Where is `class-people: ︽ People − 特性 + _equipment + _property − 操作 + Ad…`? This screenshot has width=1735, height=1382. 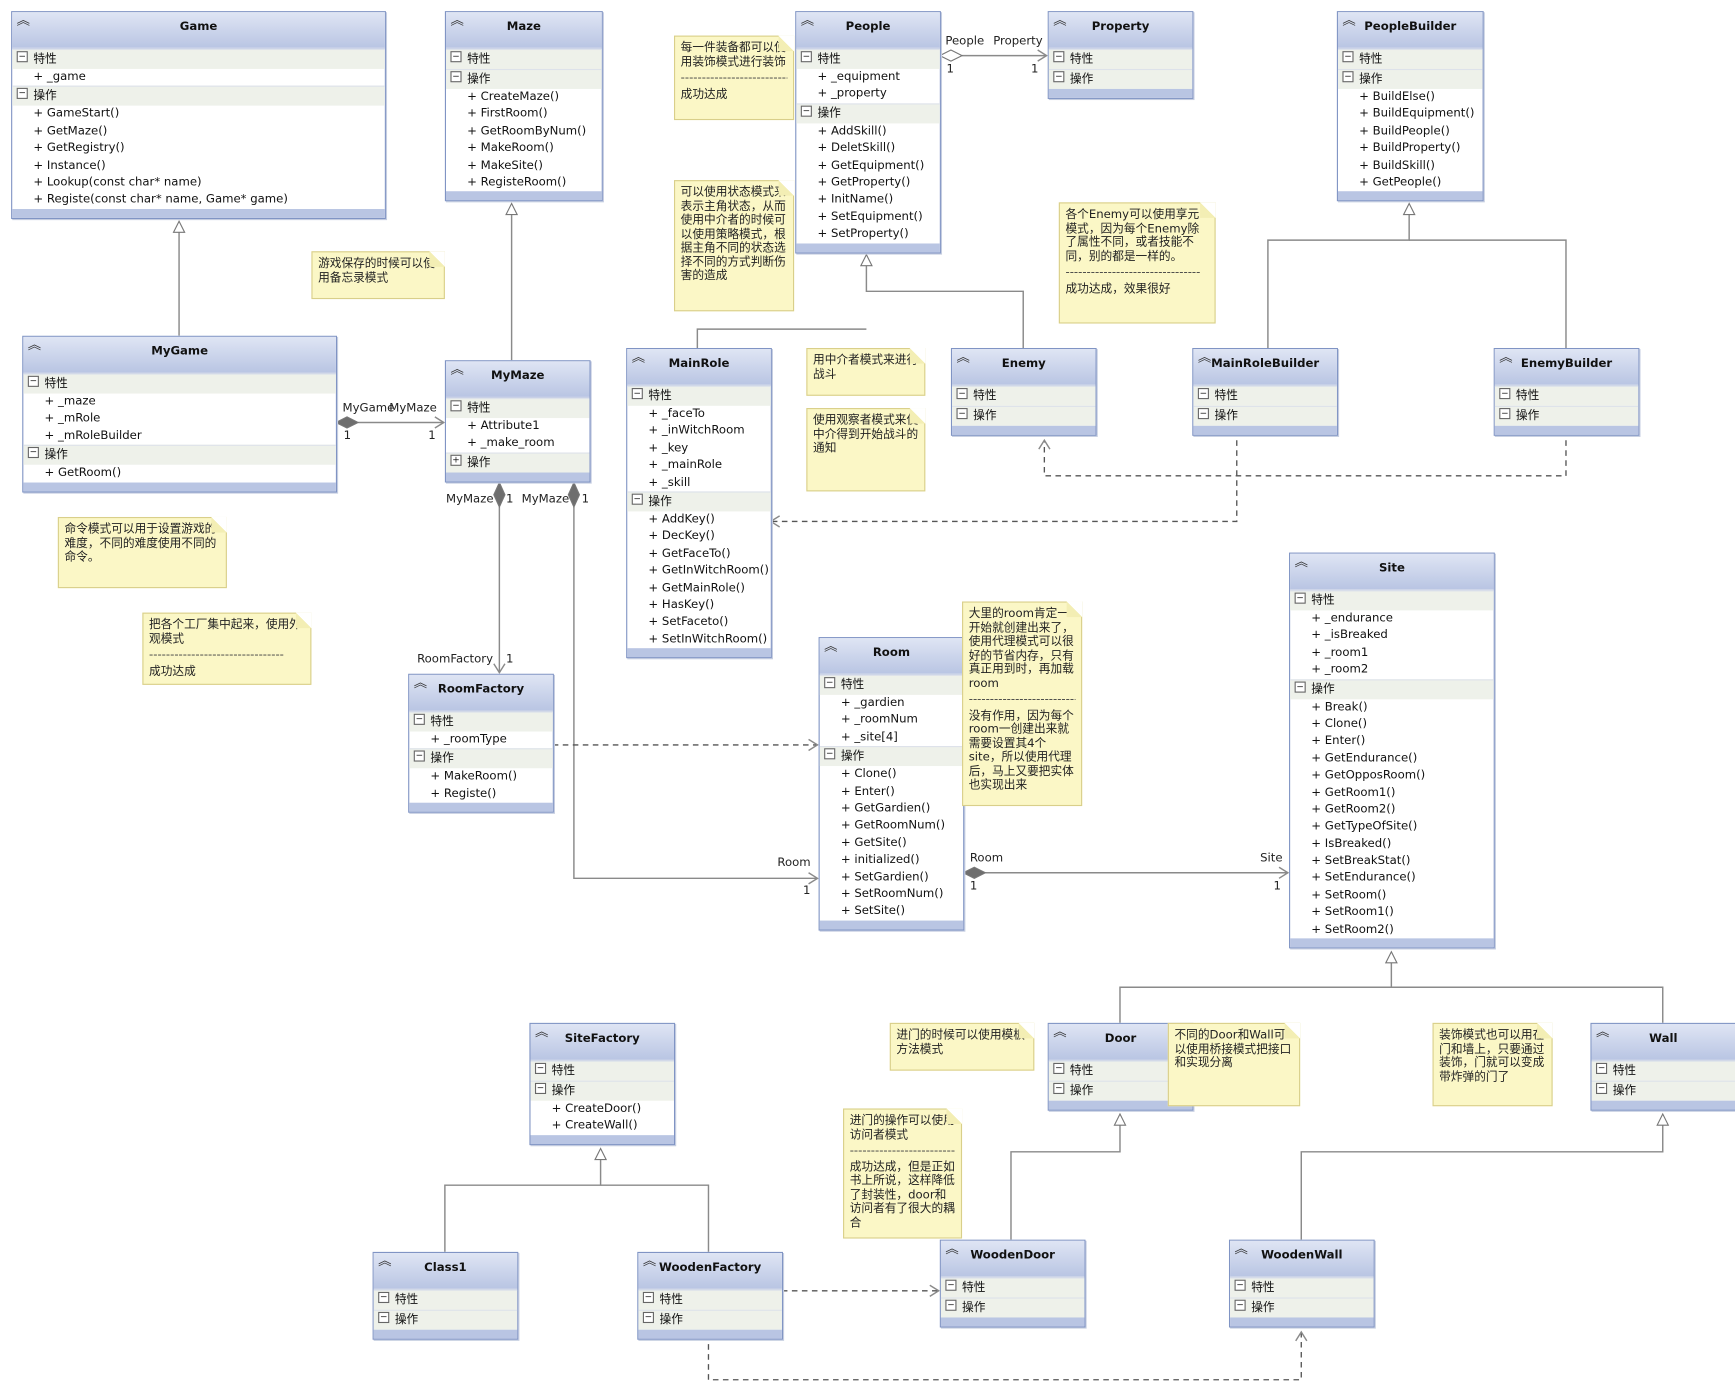 class-people: ︽ People − 特性 + _equipment + _property − 操作 + Ad… is located at coordinates (868, 132).